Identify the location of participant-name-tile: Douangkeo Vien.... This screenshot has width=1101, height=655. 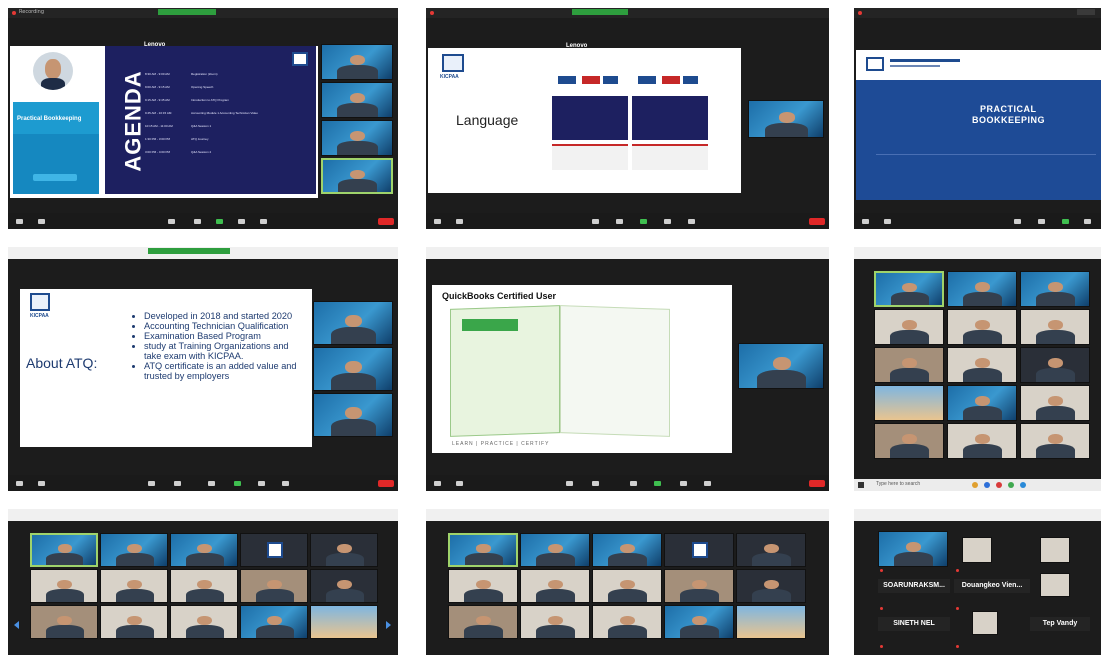
(992, 586).